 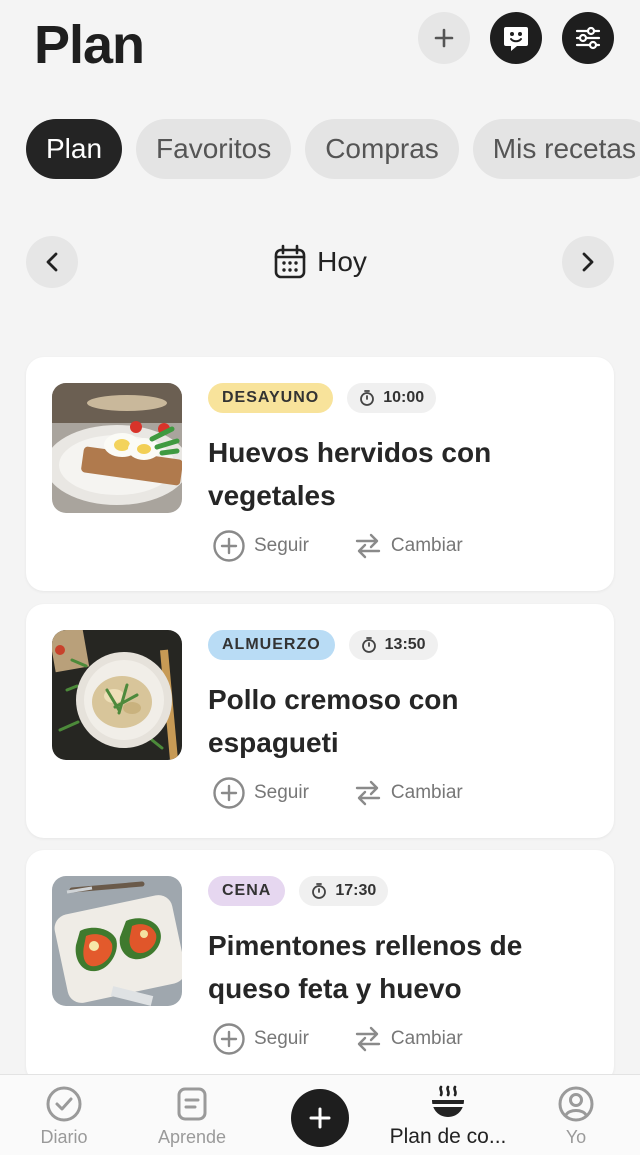 What do you see at coordinates (576, 1137) in the screenshot?
I see `nav-label: Yo` at bounding box center [576, 1137].